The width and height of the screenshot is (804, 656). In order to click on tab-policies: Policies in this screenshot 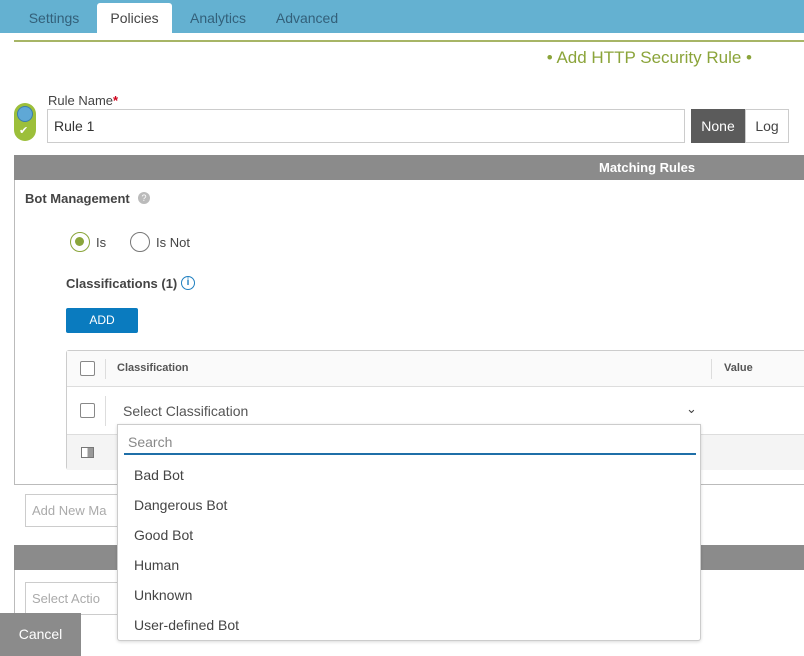, I will do `click(134, 18)`.